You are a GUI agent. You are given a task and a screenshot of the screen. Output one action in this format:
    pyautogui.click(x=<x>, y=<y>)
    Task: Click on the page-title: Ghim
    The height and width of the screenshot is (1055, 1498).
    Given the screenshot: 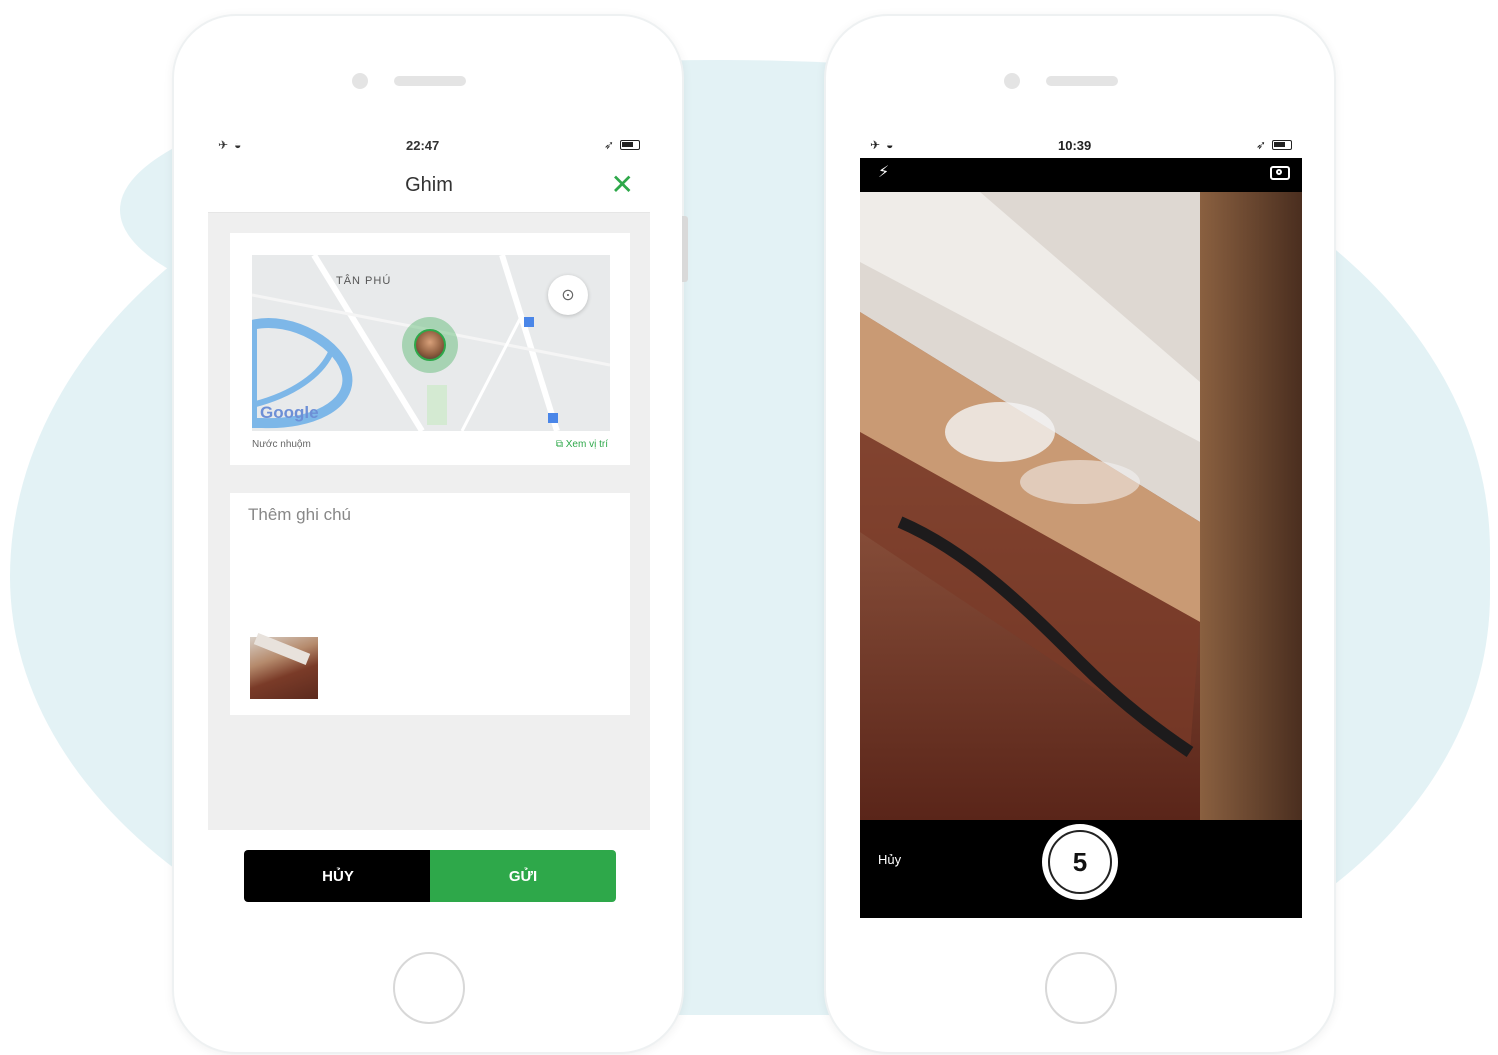 What is the action you would take?
    pyautogui.click(x=429, y=184)
    